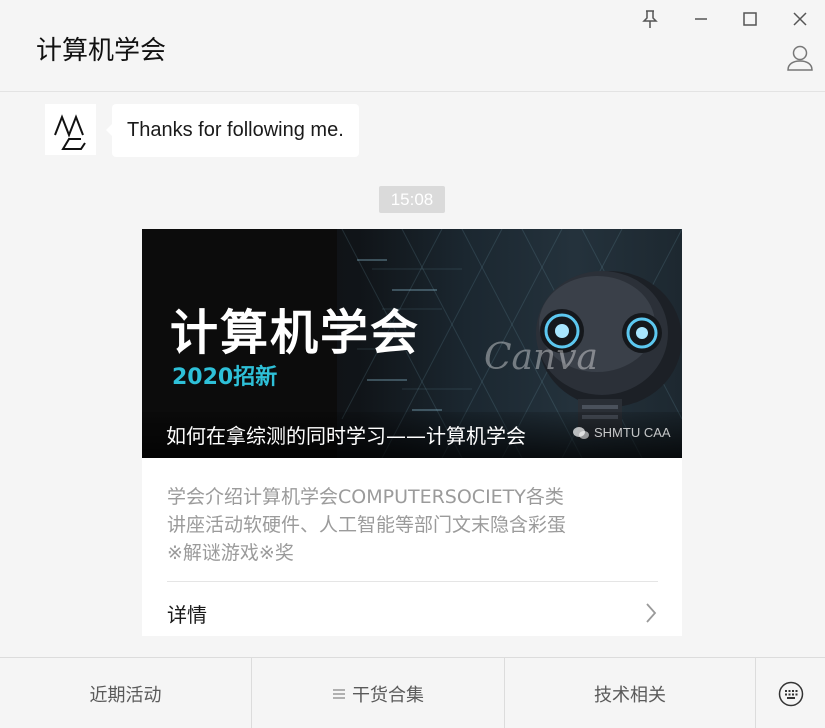 Image resolution: width=825 pixels, height=728 pixels. I want to click on chat-header: 计算机学会, so click(412, 46).